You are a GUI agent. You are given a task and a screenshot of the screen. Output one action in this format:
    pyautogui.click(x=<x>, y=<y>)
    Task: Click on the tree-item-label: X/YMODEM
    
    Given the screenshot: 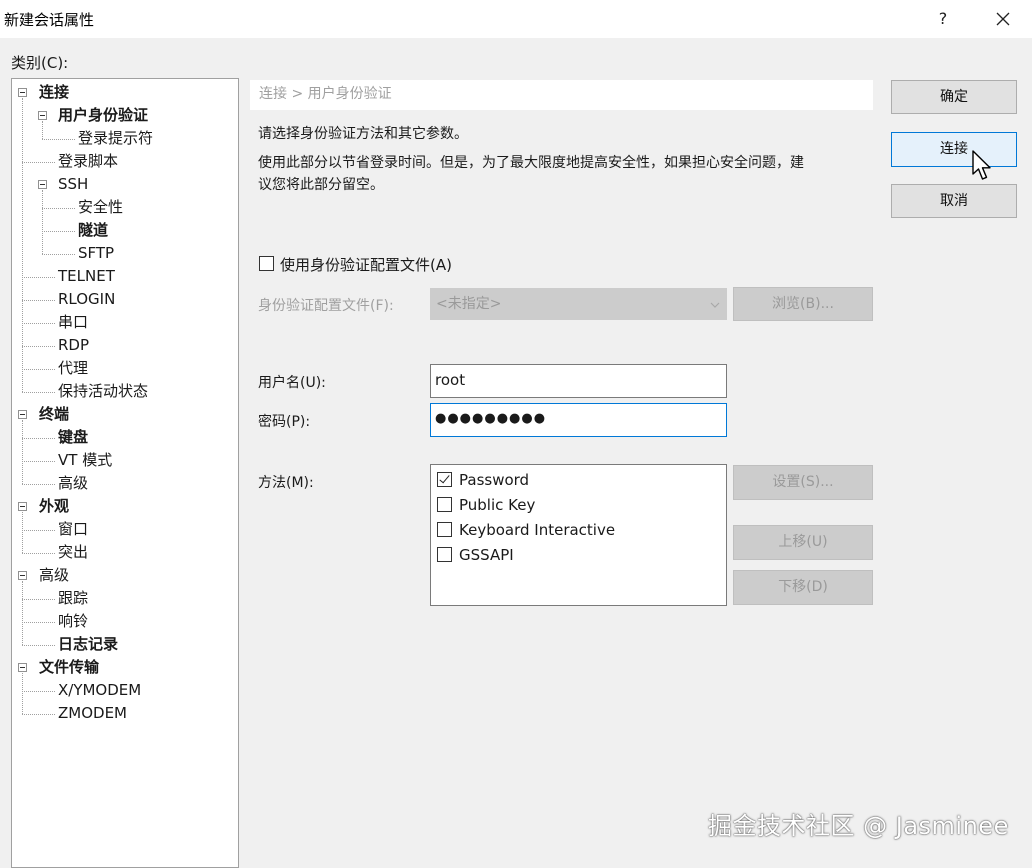 What is the action you would take?
    pyautogui.click(x=100, y=690)
    